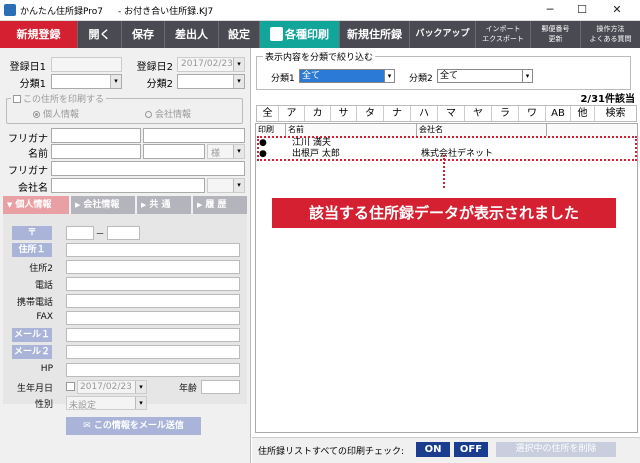 The image size is (640, 463). I want to click on backup-button: バックアップ, so click(443, 34).